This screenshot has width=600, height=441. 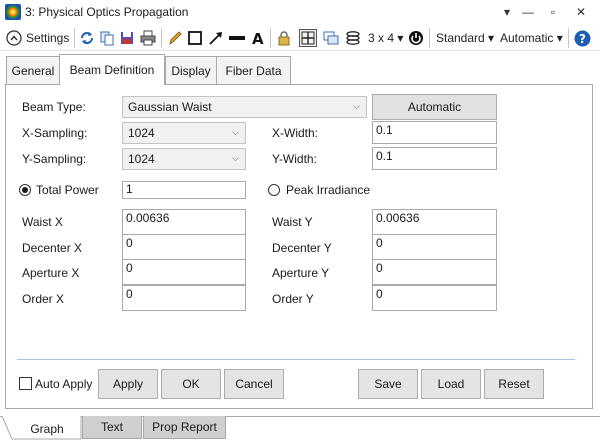 I want to click on settings-chevron-icon, so click(x=14, y=38).